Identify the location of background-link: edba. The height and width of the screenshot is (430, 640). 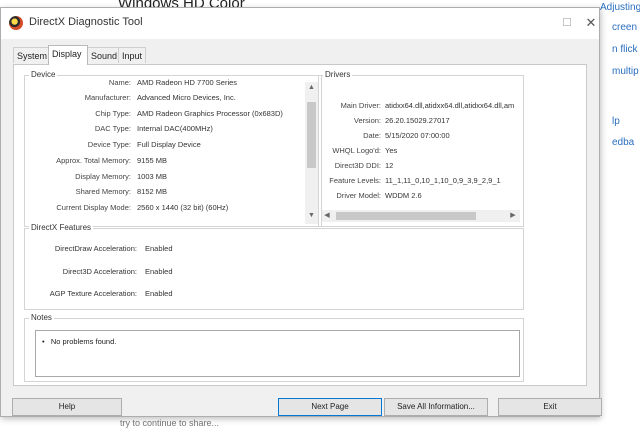
(623, 142).